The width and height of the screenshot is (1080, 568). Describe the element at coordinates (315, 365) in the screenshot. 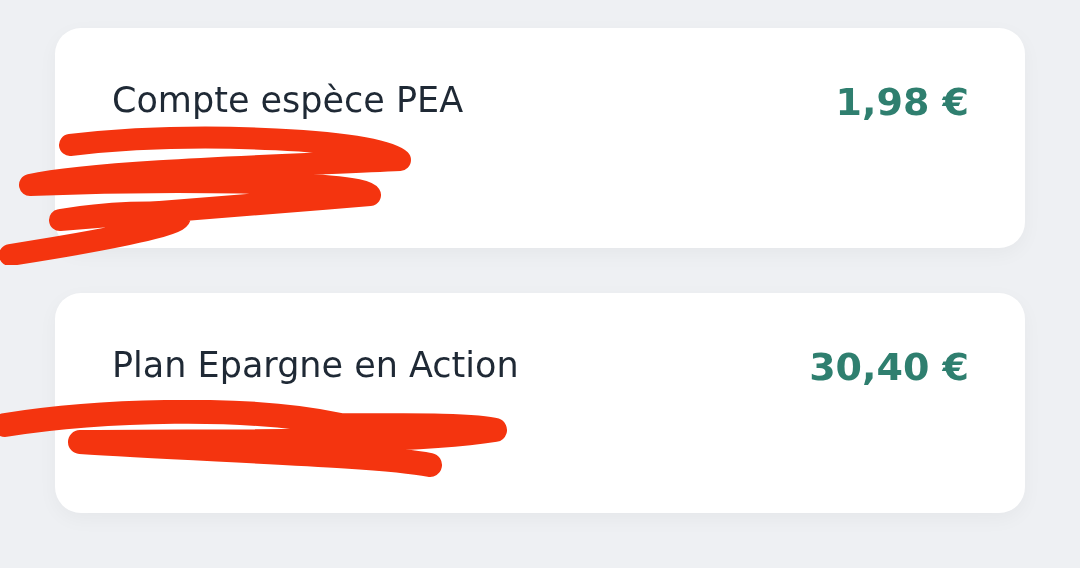

I see `account-name: Plan Epargne en Action` at that location.